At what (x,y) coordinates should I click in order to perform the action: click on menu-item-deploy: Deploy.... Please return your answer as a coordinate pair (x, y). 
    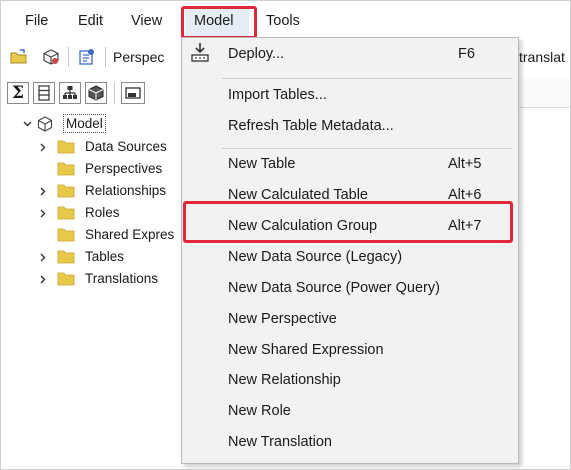
    Looking at the image, I should click on (256, 54).